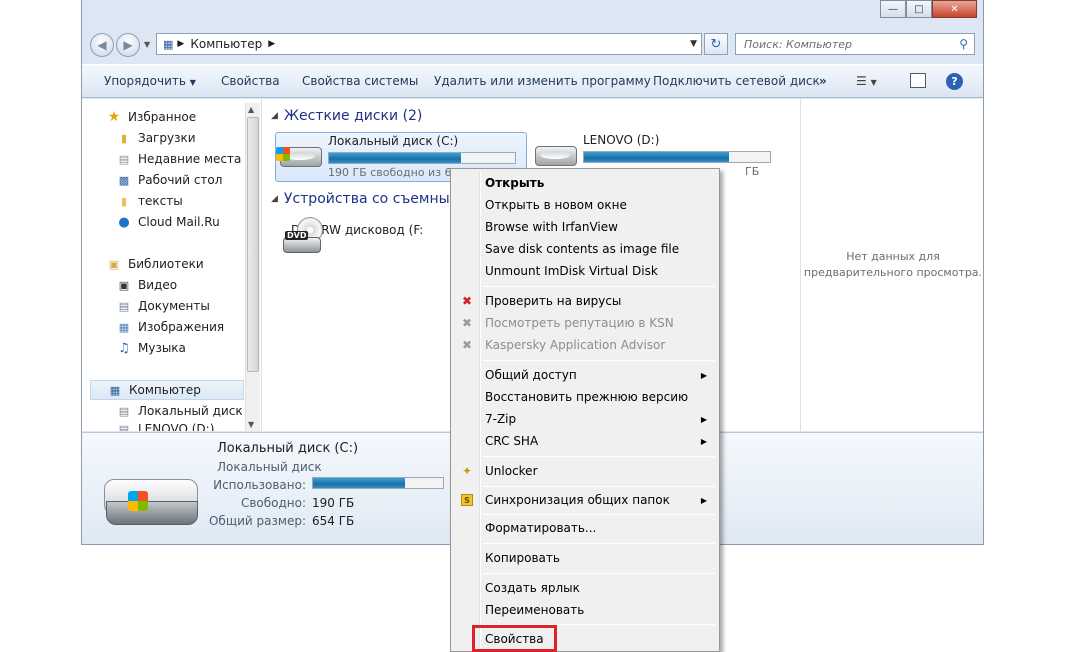 The width and height of the screenshot is (1075, 652). Describe the element at coordinates (124, 306) in the screenshot. I see `documents-icon: ▤` at that location.